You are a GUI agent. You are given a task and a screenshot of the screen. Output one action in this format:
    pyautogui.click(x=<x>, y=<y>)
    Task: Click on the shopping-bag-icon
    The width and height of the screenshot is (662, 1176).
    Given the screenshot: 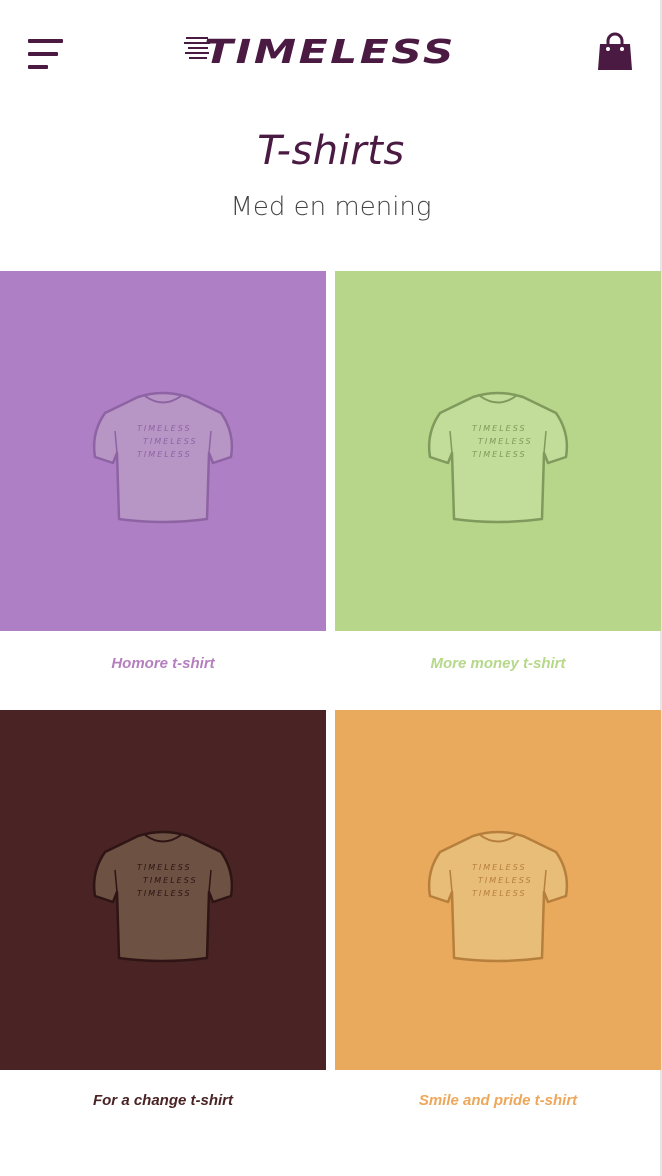 What is the action you would take?
    pyautogui.click(x=615, y=52)
    